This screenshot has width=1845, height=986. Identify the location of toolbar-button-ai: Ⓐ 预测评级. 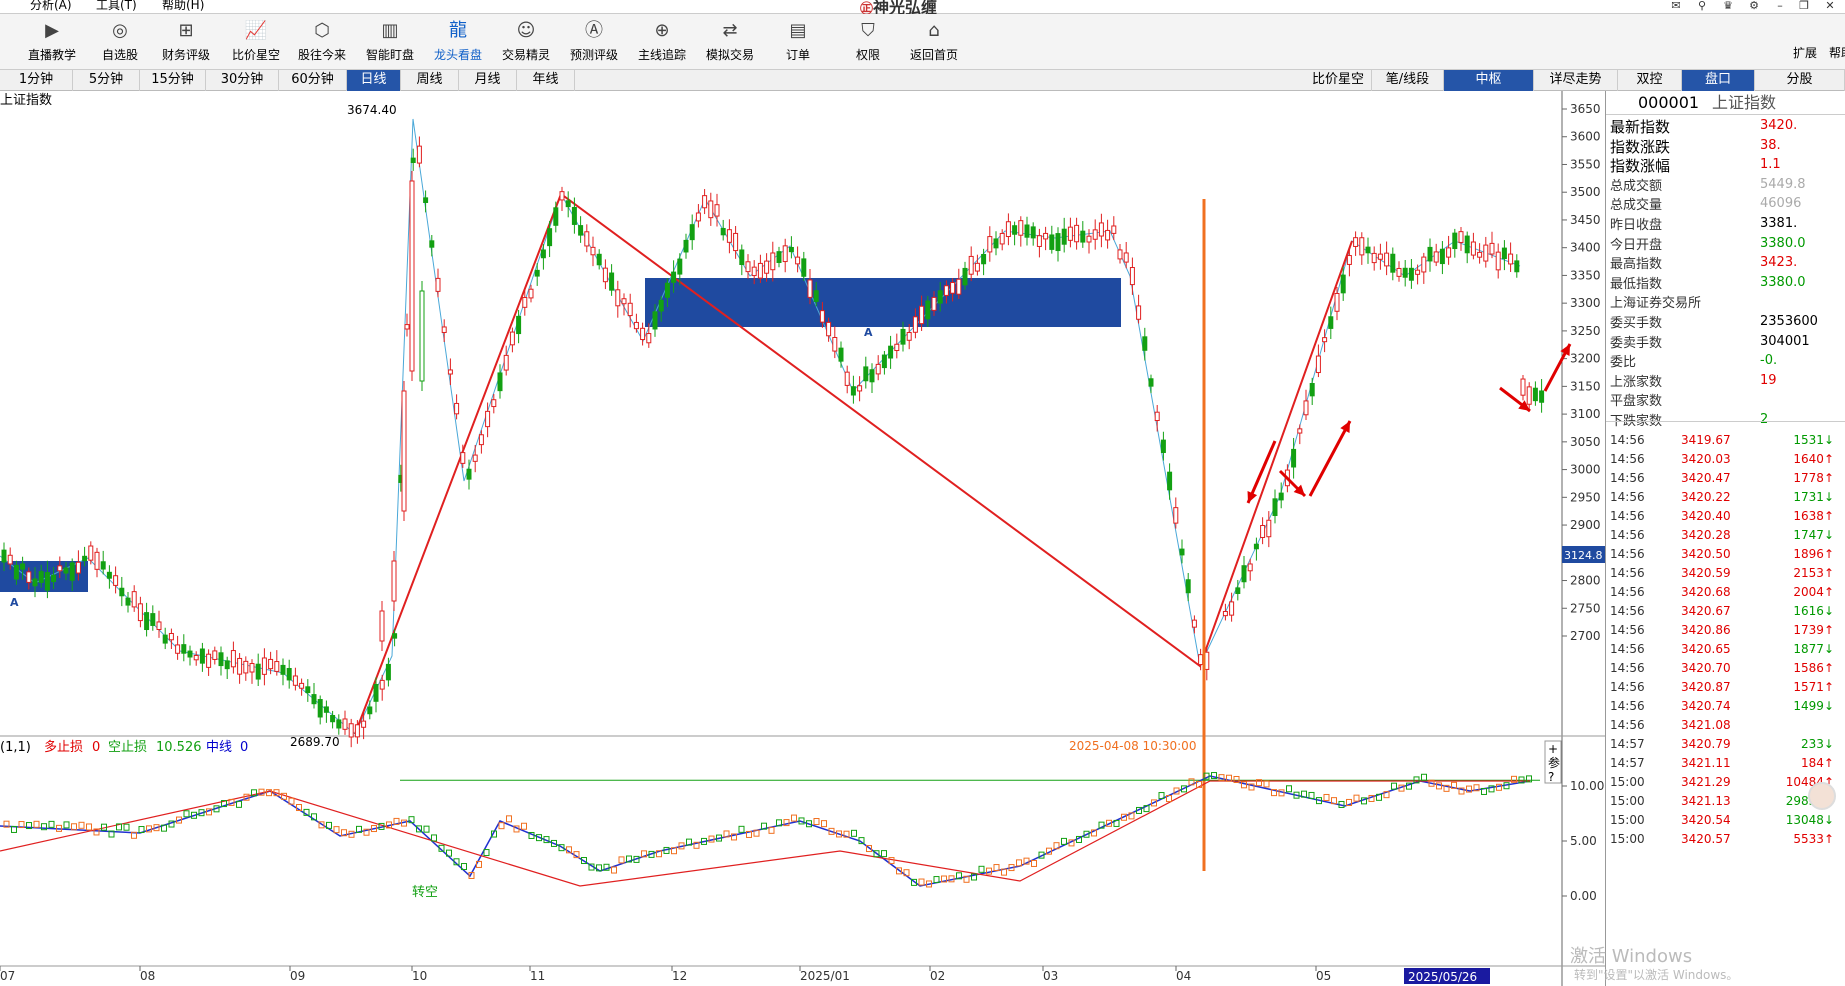
(594, 44).